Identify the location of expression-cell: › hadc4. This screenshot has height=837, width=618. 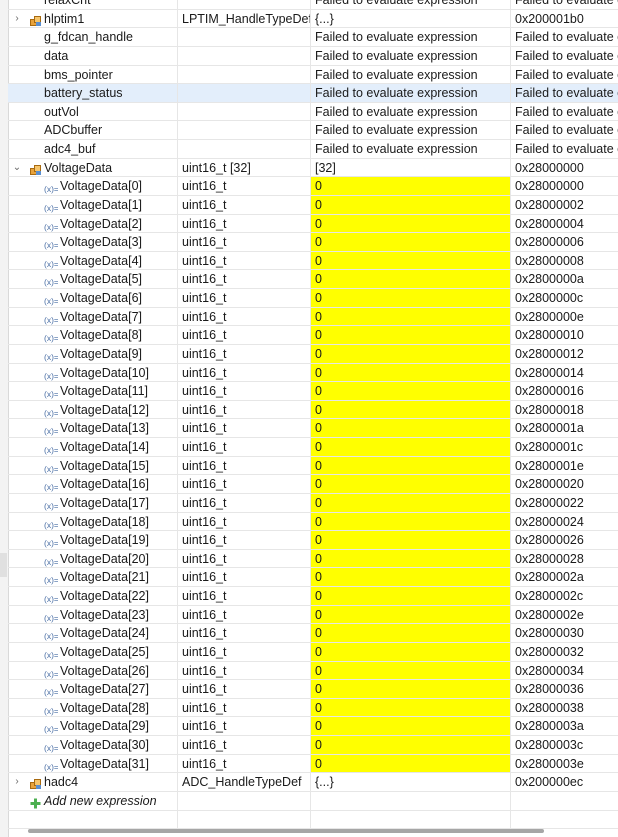
(93, 782).